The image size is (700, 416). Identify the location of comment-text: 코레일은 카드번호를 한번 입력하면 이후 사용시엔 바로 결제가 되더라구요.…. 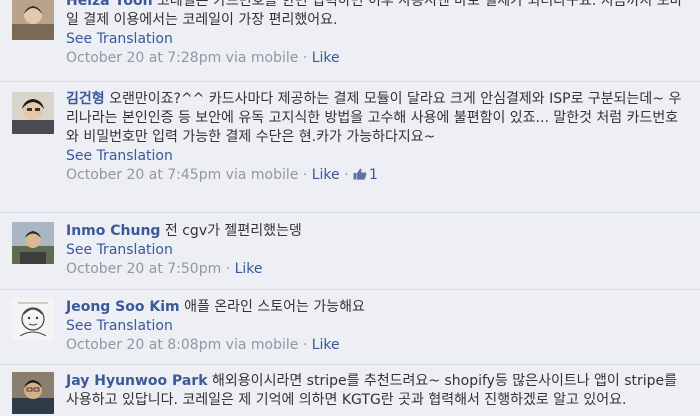
(374, 14).